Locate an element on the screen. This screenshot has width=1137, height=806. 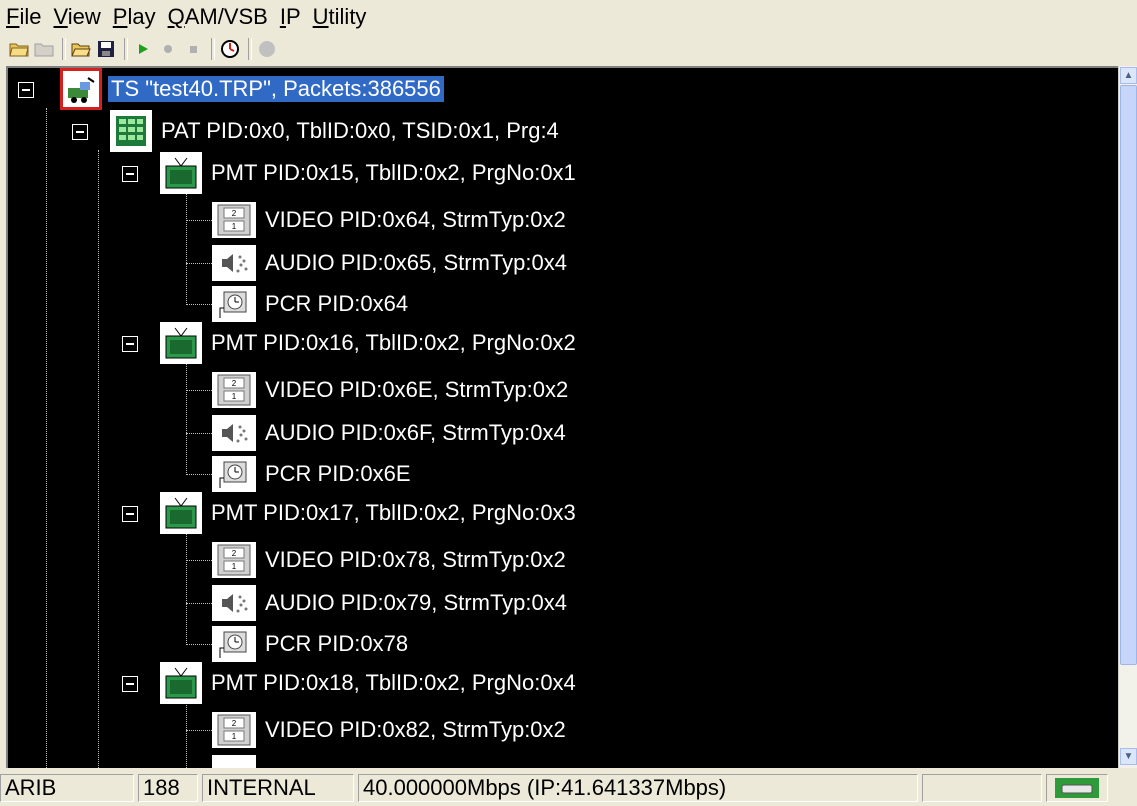
tree-node-ts: TS "test40.TRP", Packets:386556 is located at coordinates (252, 89).